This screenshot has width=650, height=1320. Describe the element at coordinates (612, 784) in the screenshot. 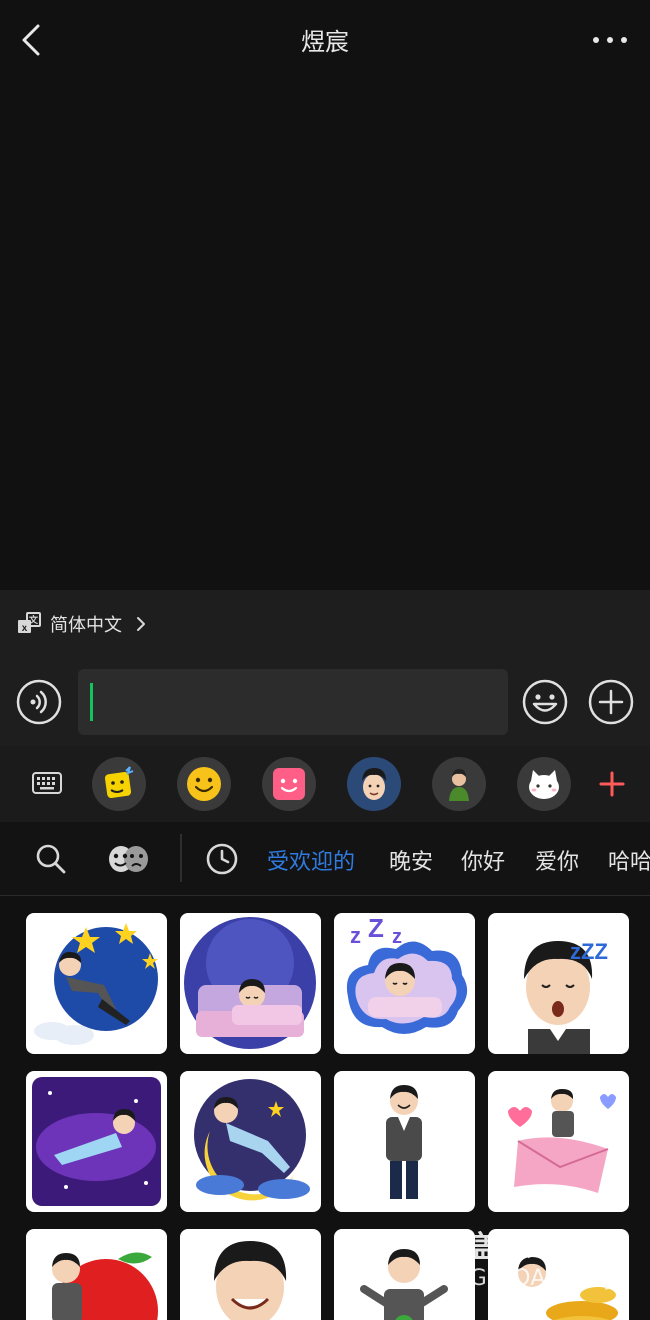

I see `add-pack-plus-icon` at that location.